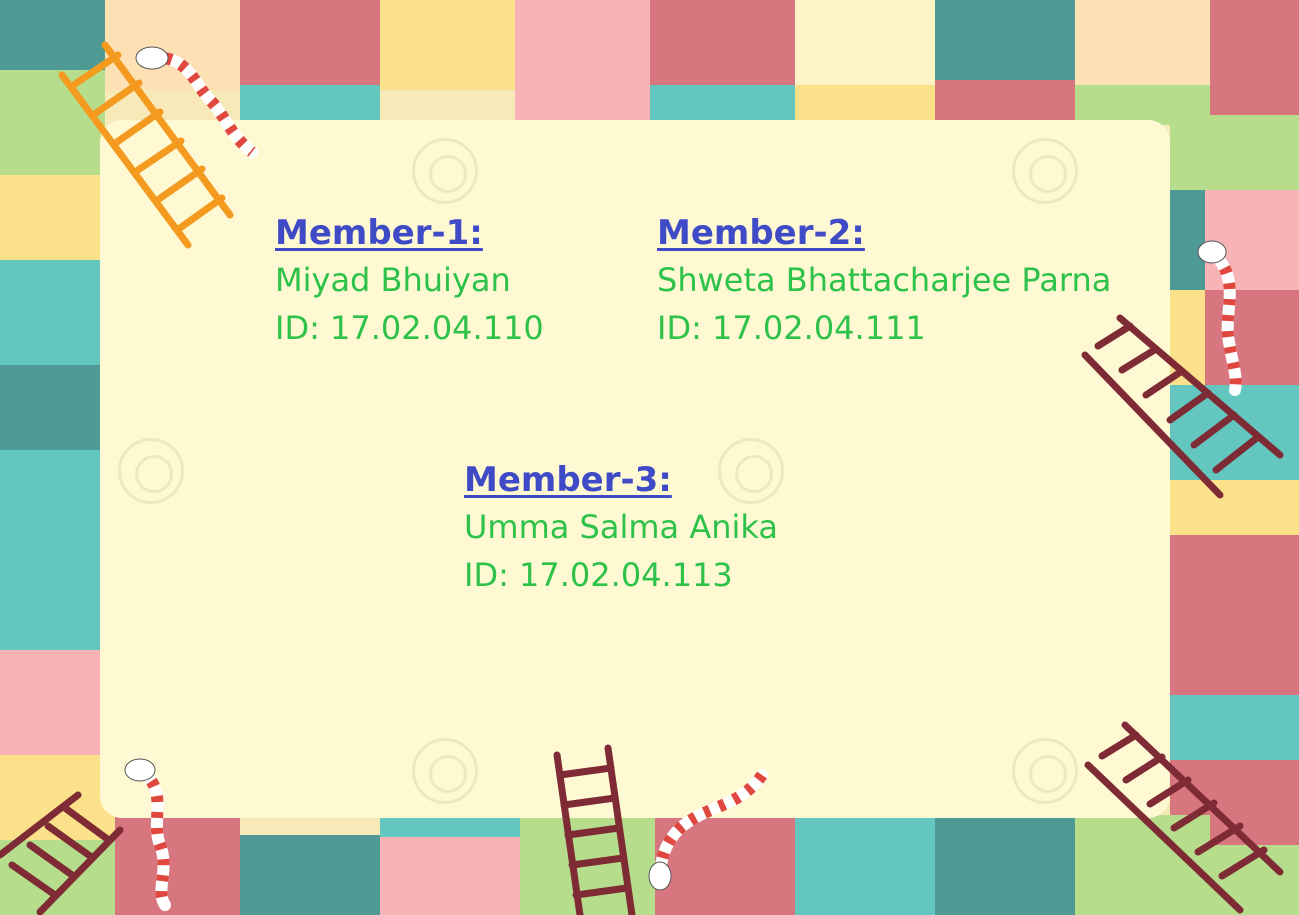 The height and width of the screenshot is (915, 1299). I want to click on member-id: ID: 17.02.04.110, so click(409, 328).